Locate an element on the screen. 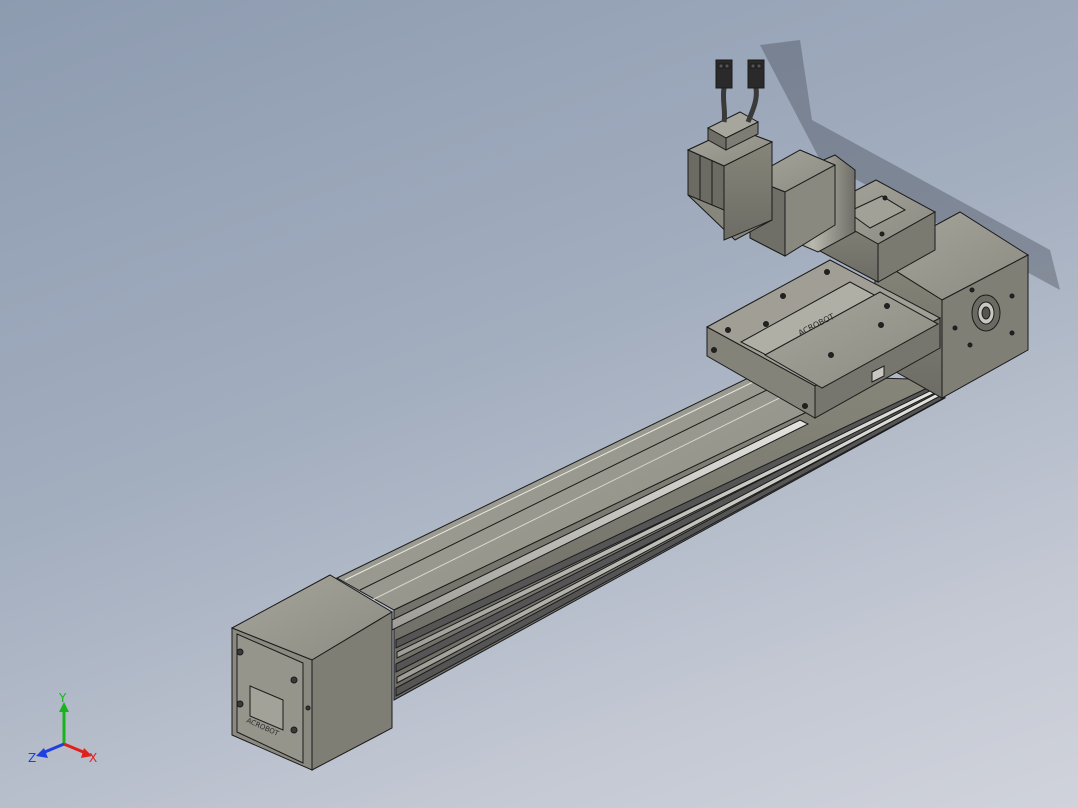 This screenshot has height=808, width=1078. servo-motor is located at coordinates (730, 176).